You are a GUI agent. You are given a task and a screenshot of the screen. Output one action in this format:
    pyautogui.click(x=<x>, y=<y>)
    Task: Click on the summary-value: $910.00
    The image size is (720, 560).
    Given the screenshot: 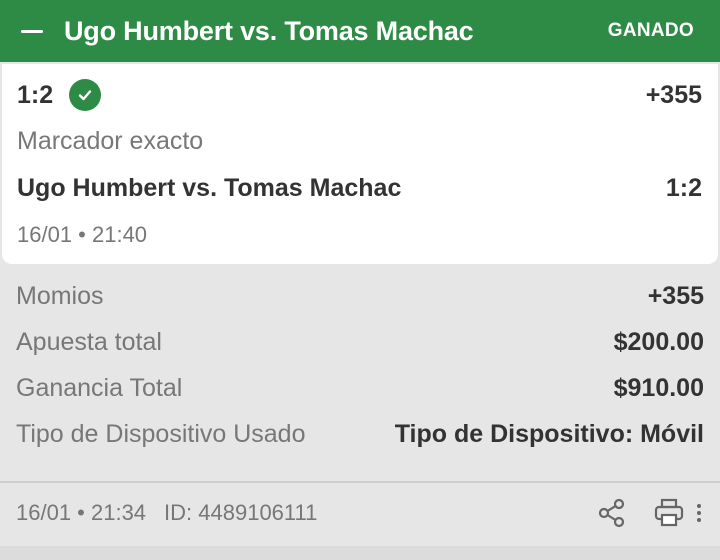 What is the action you would take?
    pyautogui.click(x=658, y=387)
    